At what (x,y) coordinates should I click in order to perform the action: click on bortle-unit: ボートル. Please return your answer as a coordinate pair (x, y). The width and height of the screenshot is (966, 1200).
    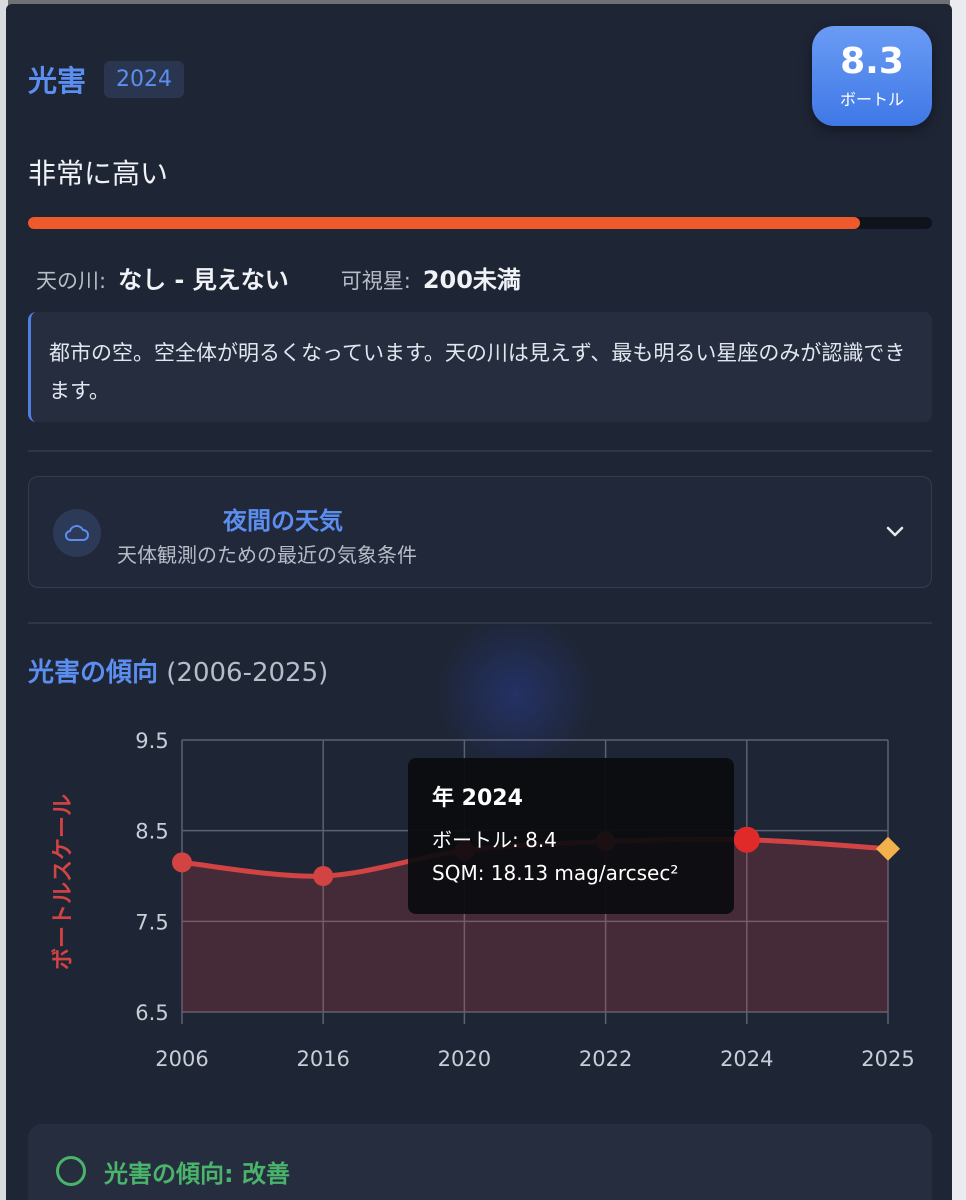
    Looking at the image, I should click on (871, 99).